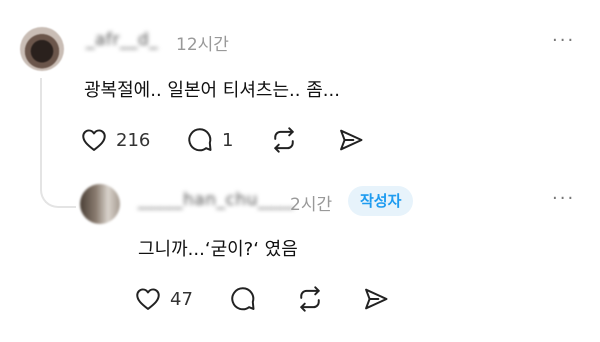 The width and height of the screenshot is (600, 342). Describe the element at coordinates (100, 204) in the screenshot. I see `reply-author-avatar` at that location.